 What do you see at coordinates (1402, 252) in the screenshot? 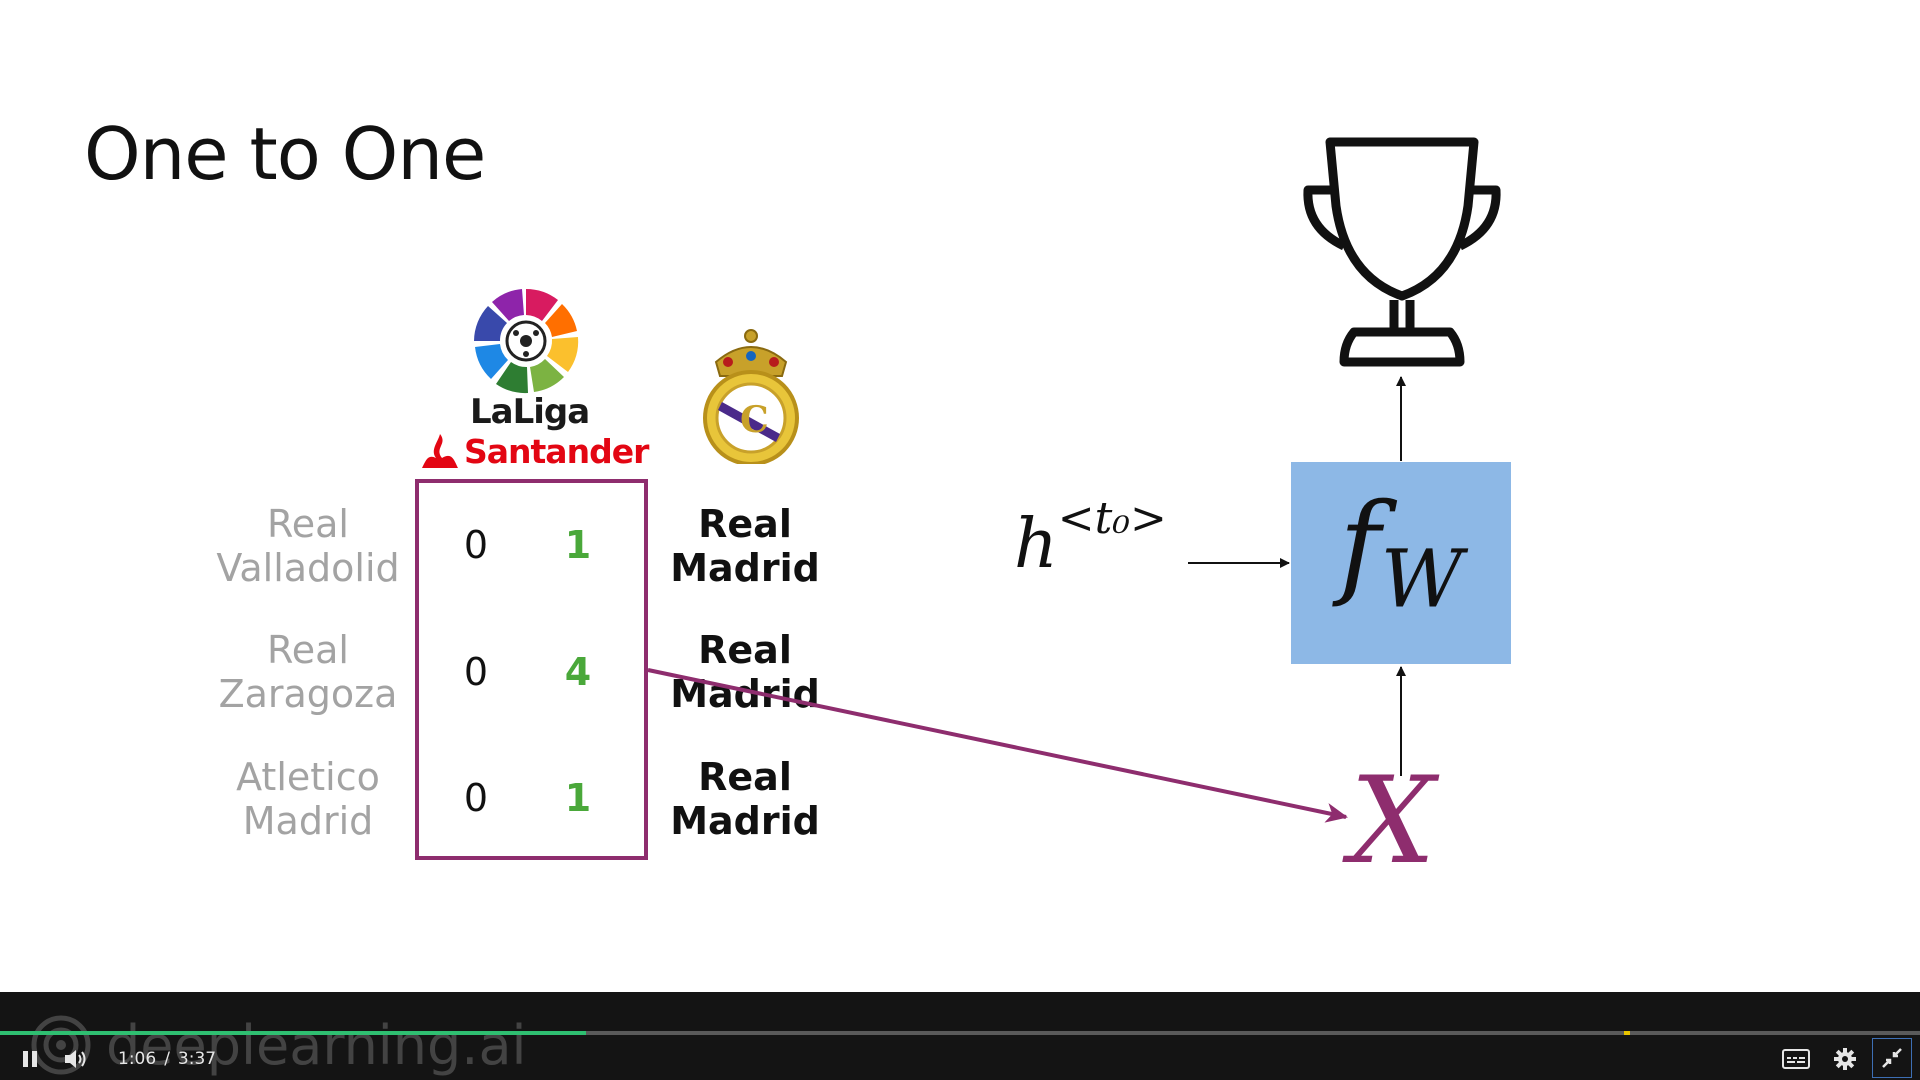
I see `trophy-icon` at bounding box center [1402, 252].